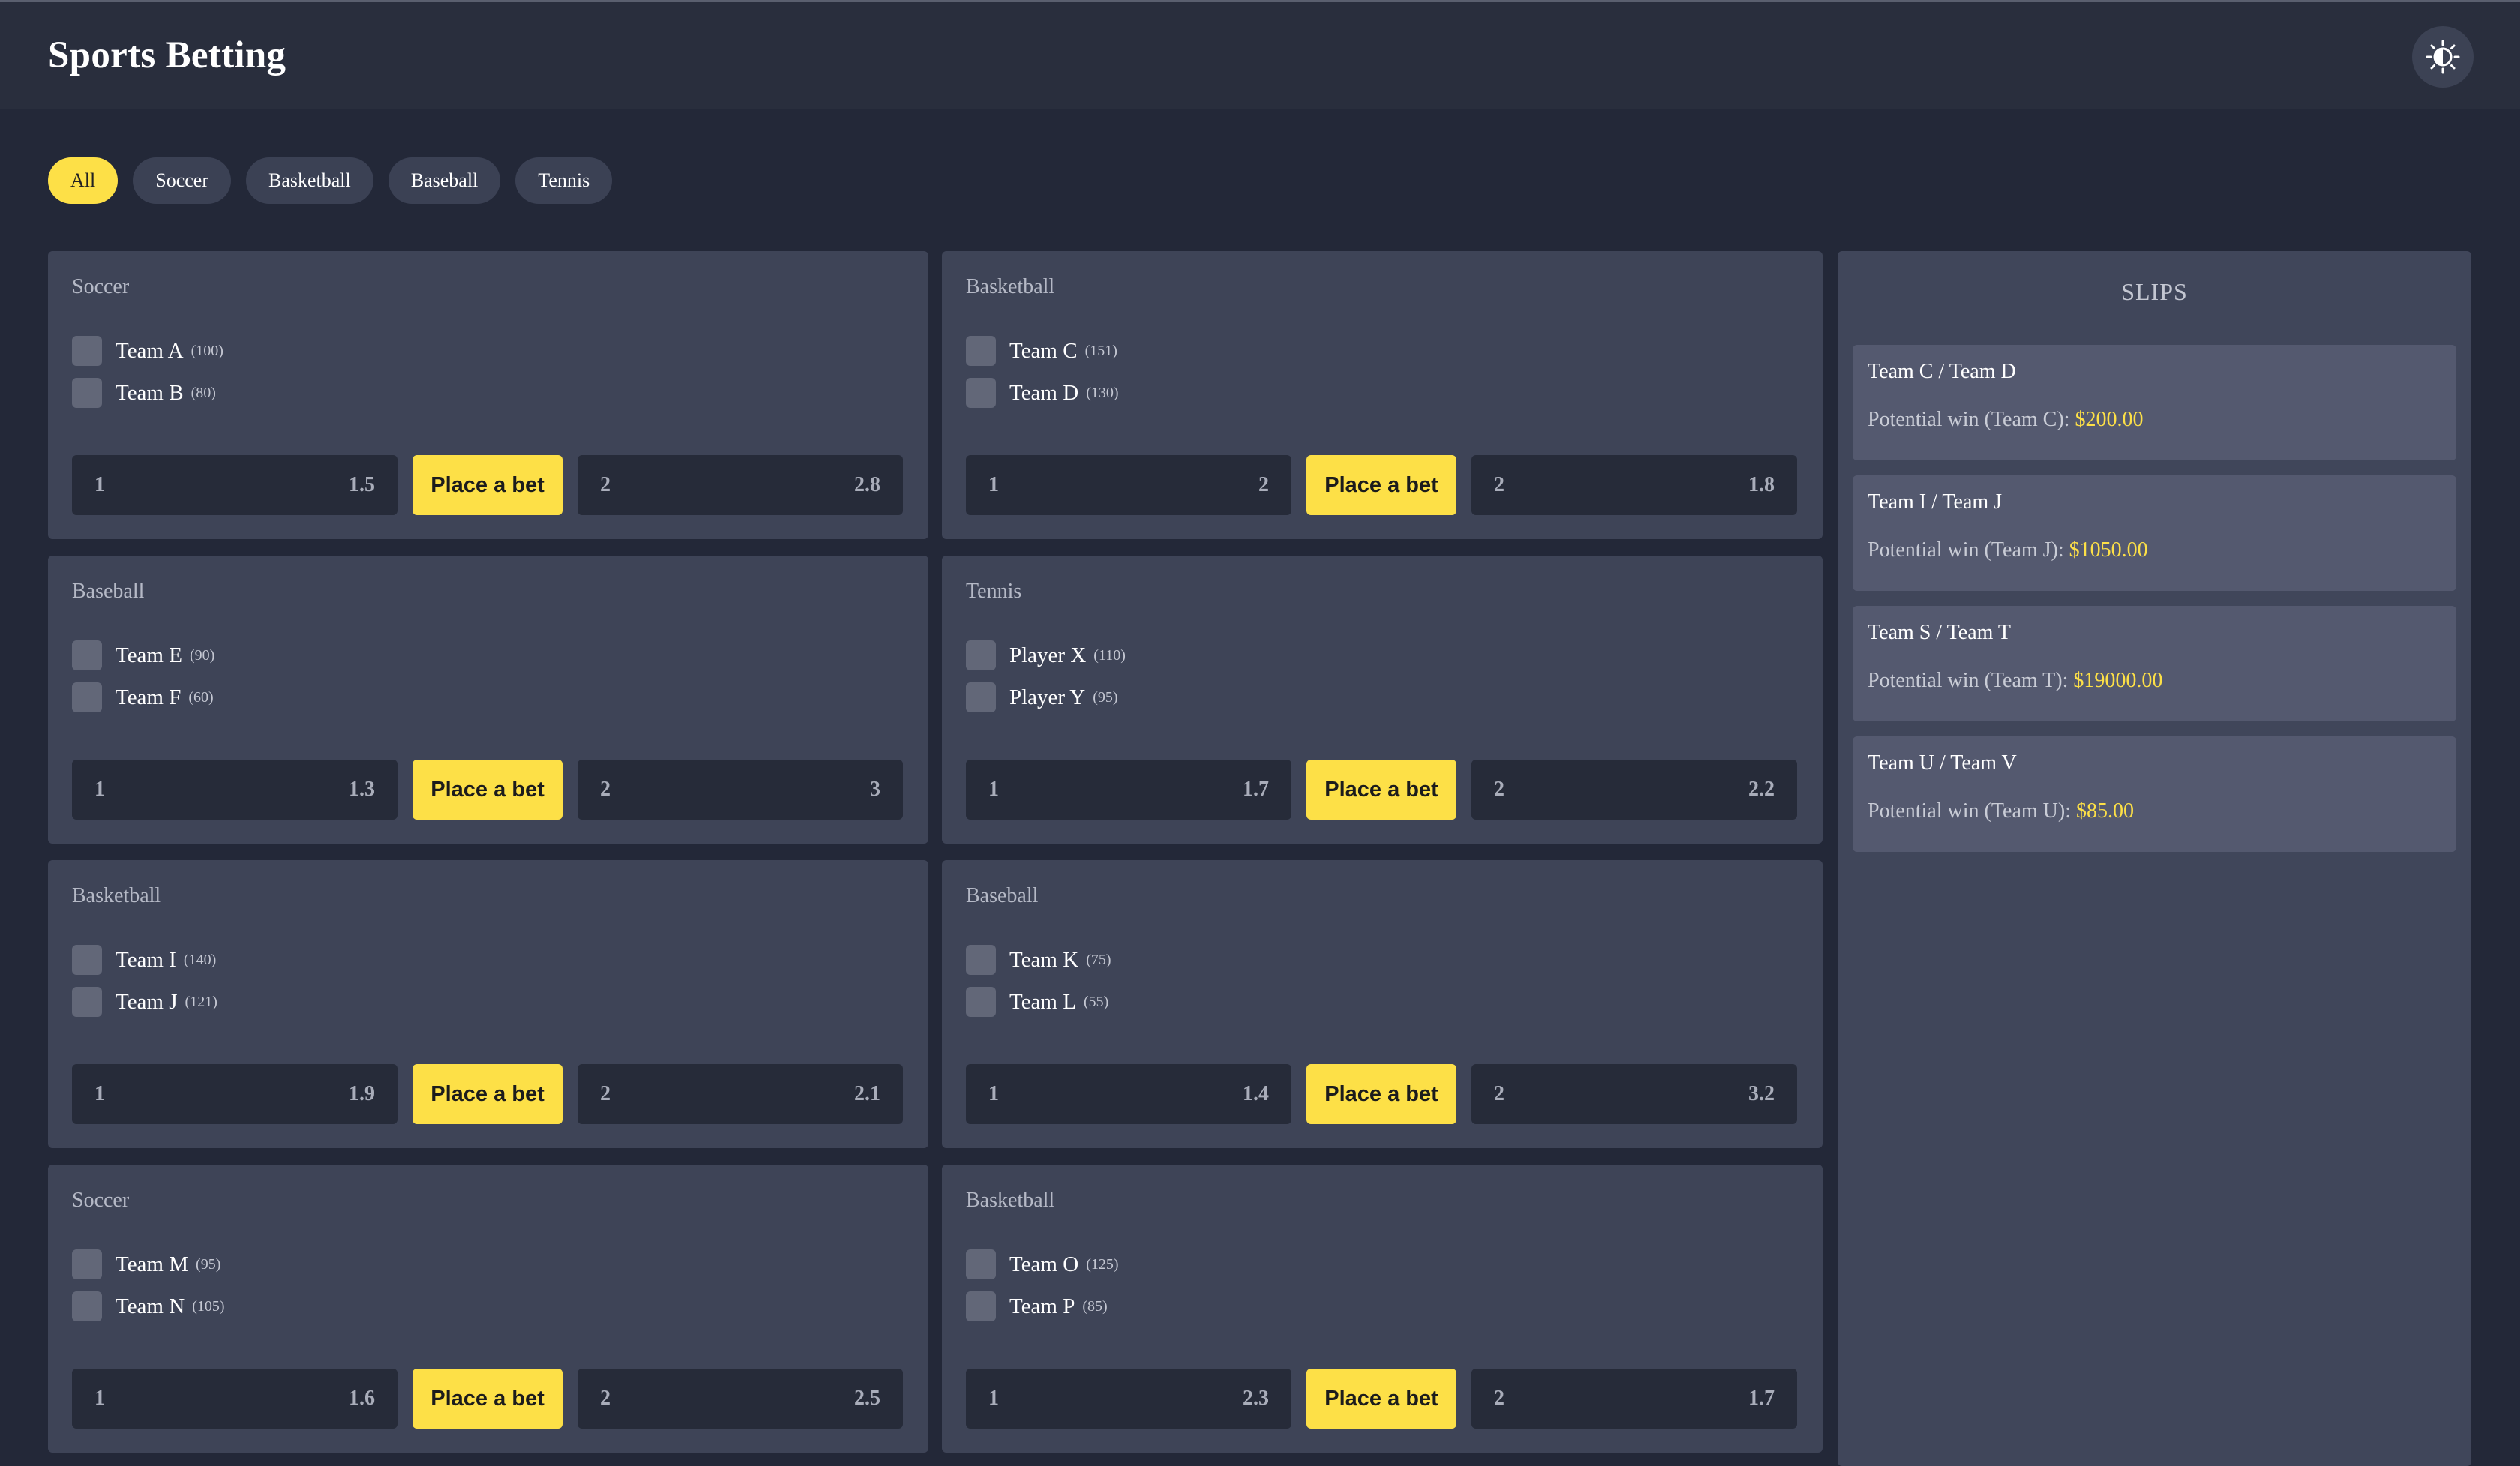 The height and width of the screenshot is (1466, 2520). I want to click on odds-home-button: 1 2, so click(1129, 485).